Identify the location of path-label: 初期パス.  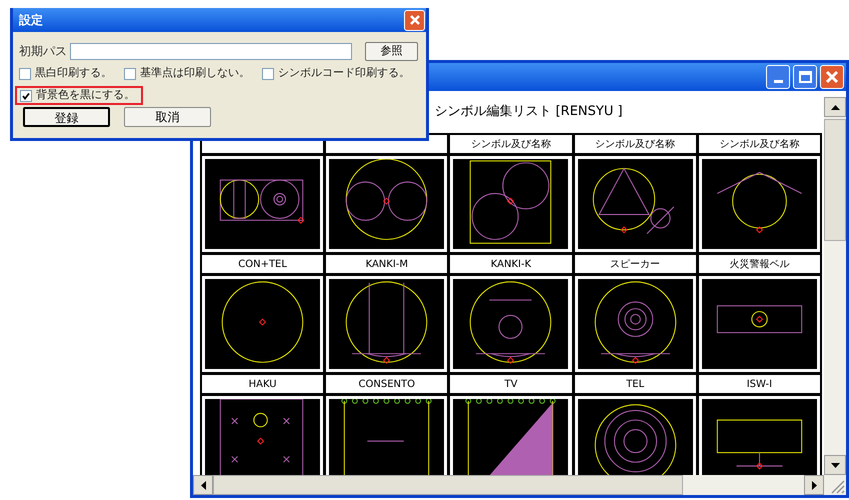
(43, 51).